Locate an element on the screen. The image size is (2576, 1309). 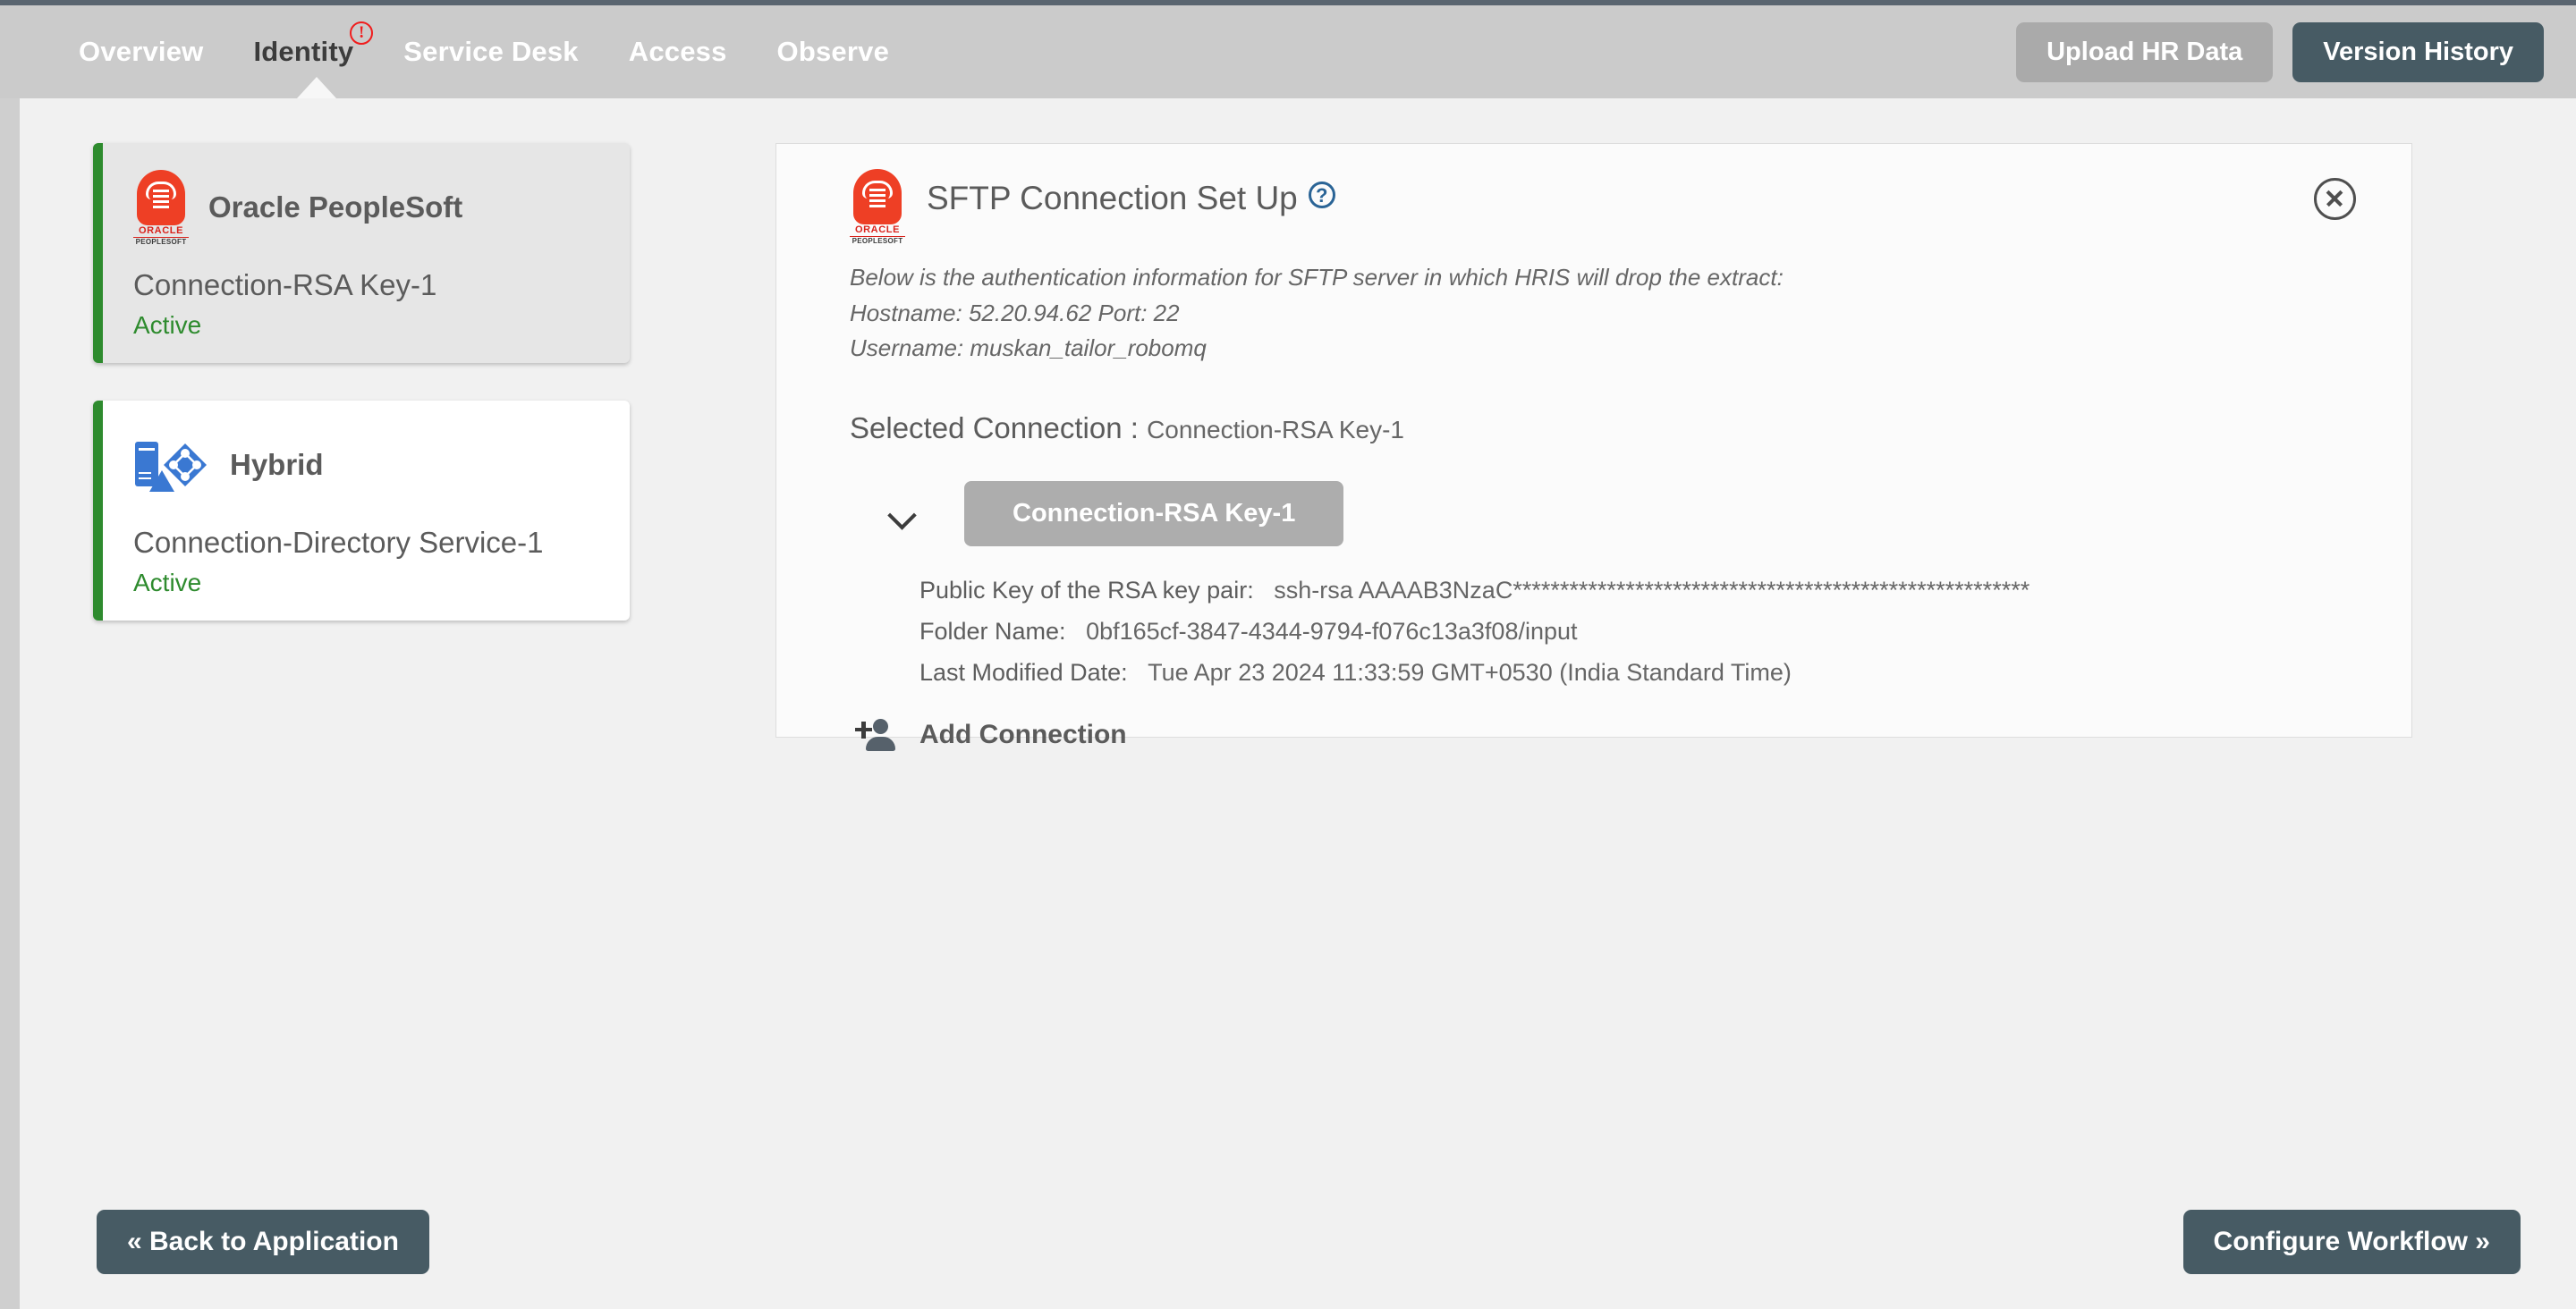
card-header: Hybrid is located at coordinates (368, 465).